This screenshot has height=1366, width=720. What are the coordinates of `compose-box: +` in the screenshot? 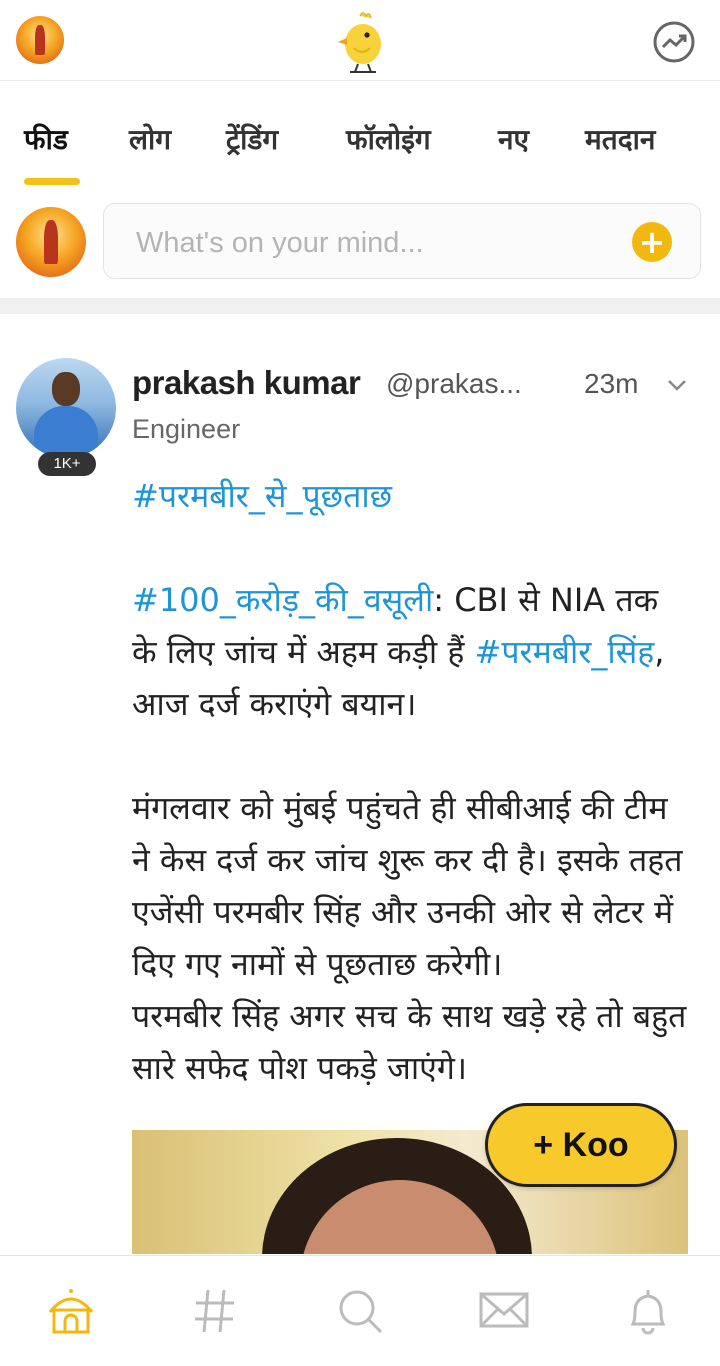 It's located at (402, 241).